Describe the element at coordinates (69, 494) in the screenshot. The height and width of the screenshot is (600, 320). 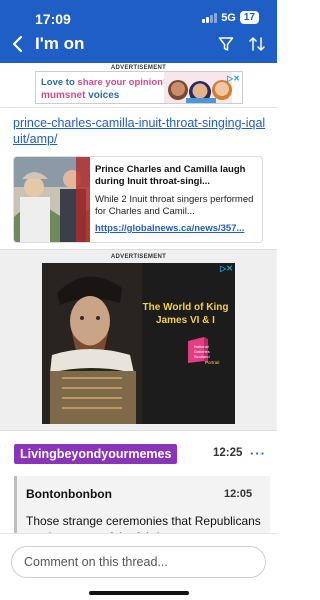
I see `quote-username: Bontonbonbon` at that location.